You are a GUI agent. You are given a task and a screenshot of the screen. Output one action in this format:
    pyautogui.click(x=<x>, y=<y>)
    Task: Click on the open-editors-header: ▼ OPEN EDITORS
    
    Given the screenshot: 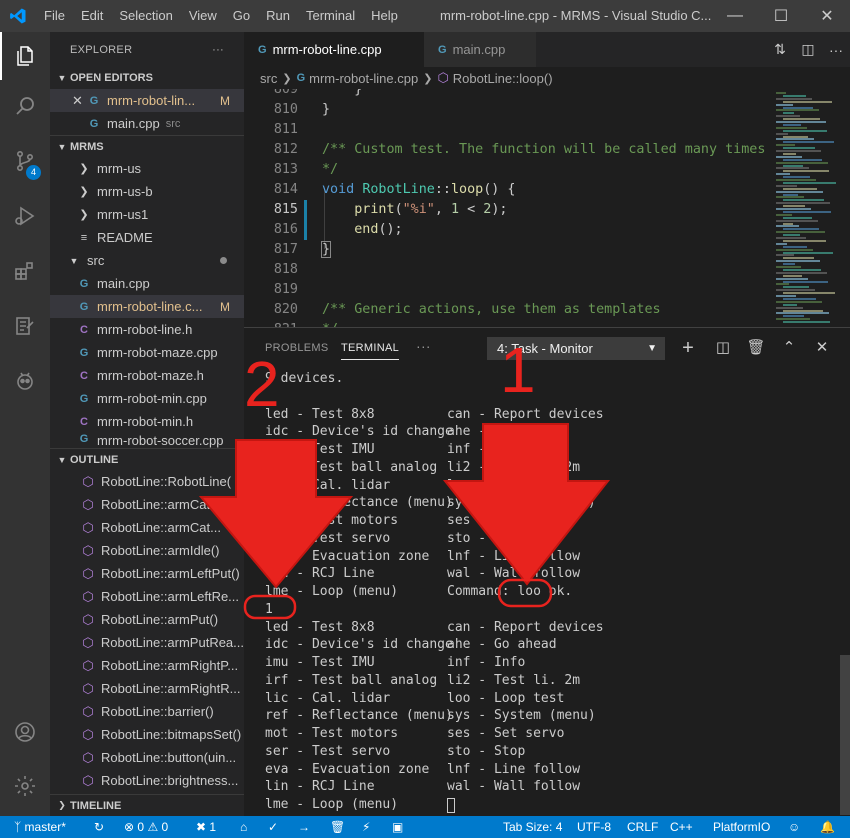 What is the action you would take?
    pyautogui.click(x=147, y=78)
    